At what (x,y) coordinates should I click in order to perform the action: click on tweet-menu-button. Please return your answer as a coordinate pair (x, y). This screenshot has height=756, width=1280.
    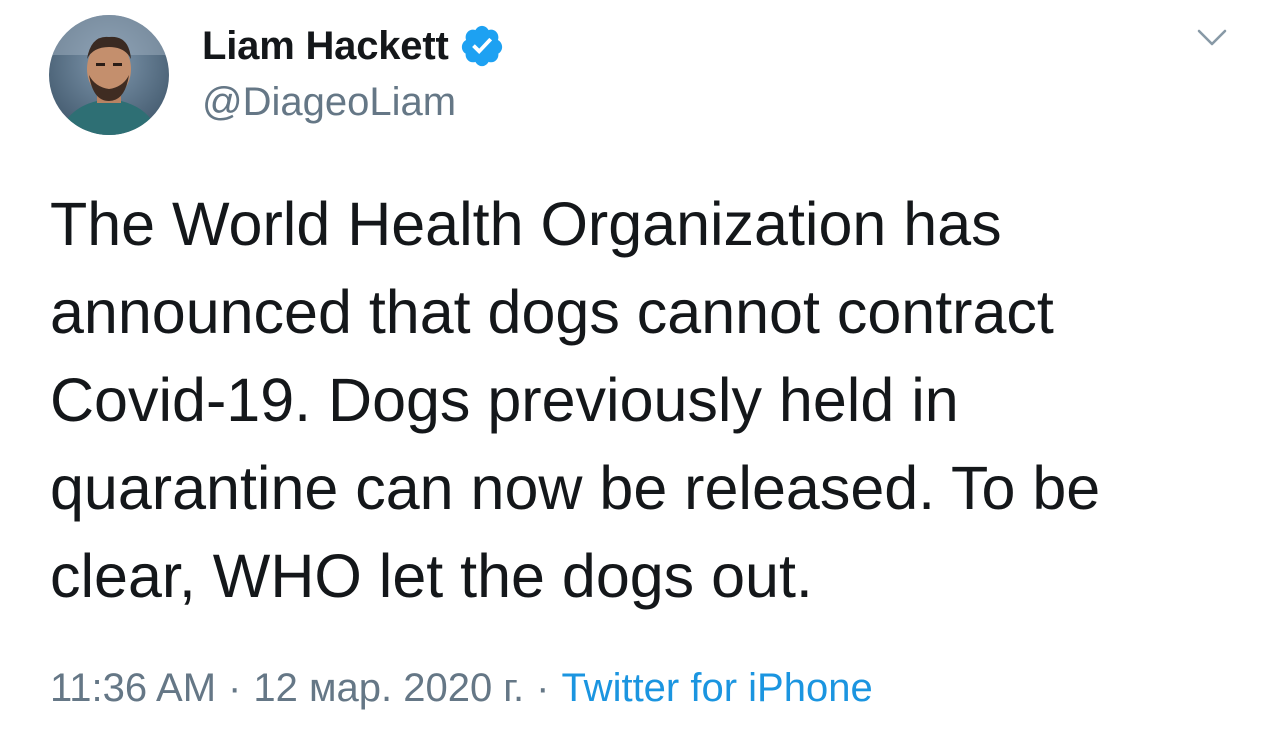
    Looking at the image, I should click on (1212, 38).